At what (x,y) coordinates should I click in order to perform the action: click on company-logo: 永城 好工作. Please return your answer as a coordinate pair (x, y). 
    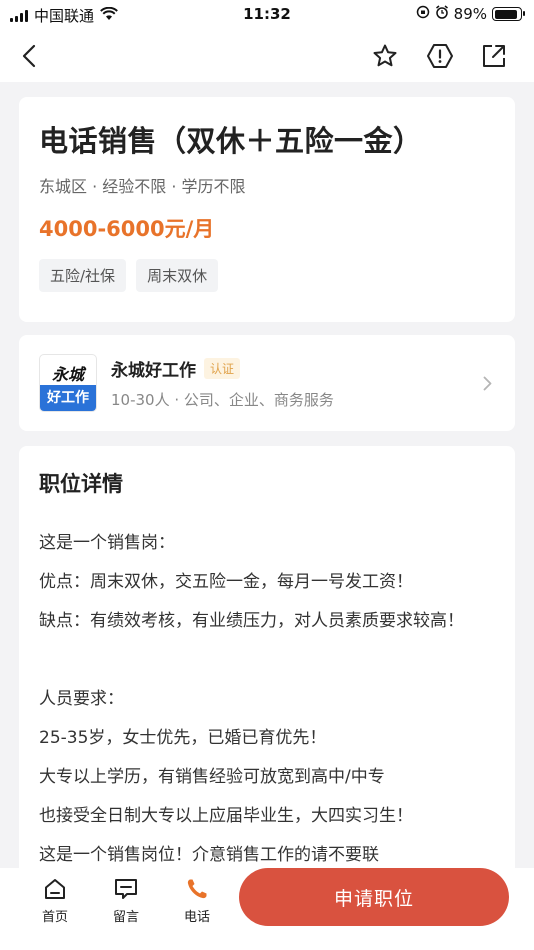
    Looking at the image, I should click on (68, 383).